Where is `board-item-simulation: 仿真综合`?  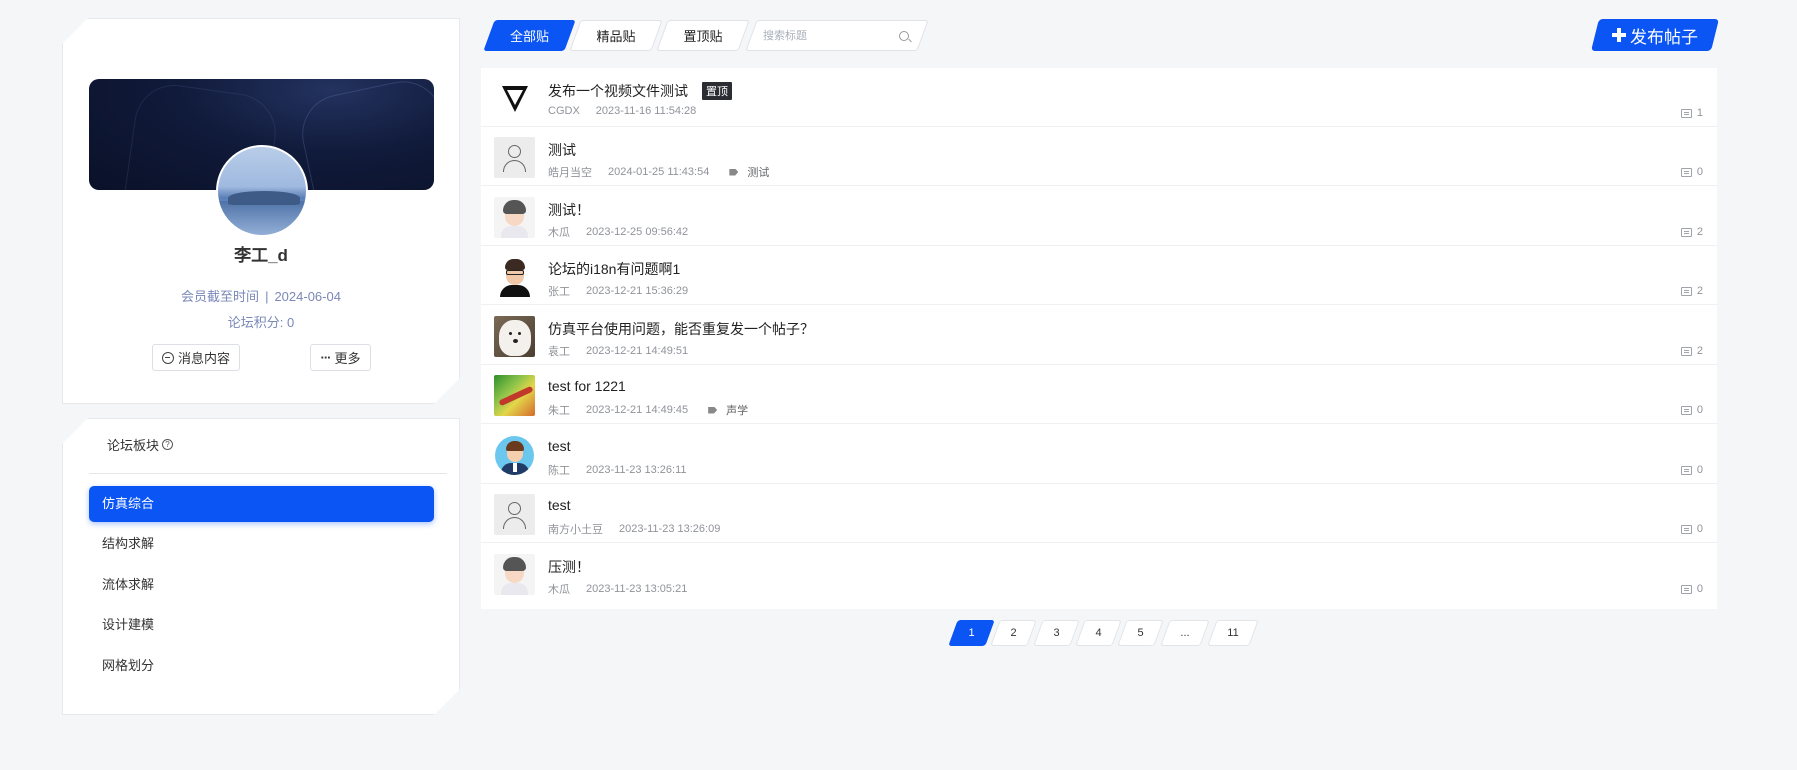 board-item-simulation: 仿真综合 is located at coordinates (261, 504).